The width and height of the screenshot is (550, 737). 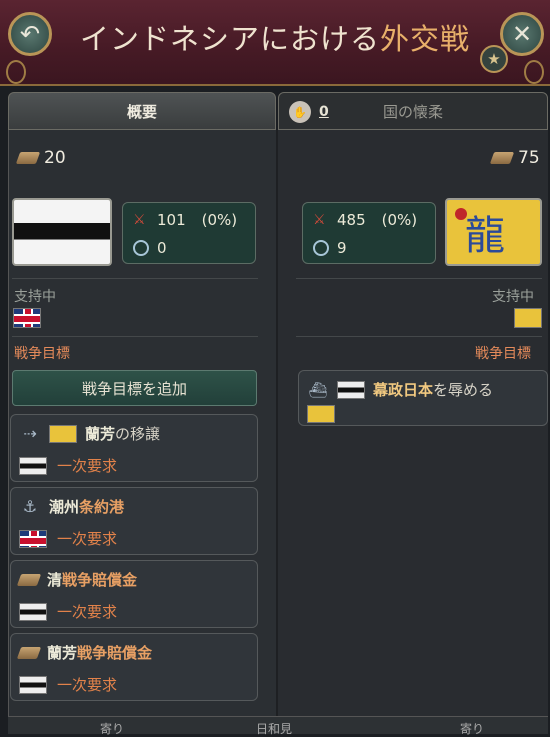 What do you see at coordinates (102, 507) in the screenshot?
I see `goal-action: 条約港` at bounding box center [102, 507].